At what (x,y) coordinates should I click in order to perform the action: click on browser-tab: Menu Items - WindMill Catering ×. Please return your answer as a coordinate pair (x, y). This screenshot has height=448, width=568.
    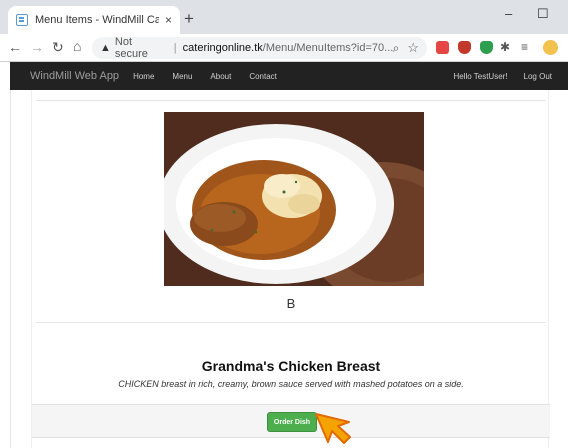
    Looking at the image, I should click on (94, 20).